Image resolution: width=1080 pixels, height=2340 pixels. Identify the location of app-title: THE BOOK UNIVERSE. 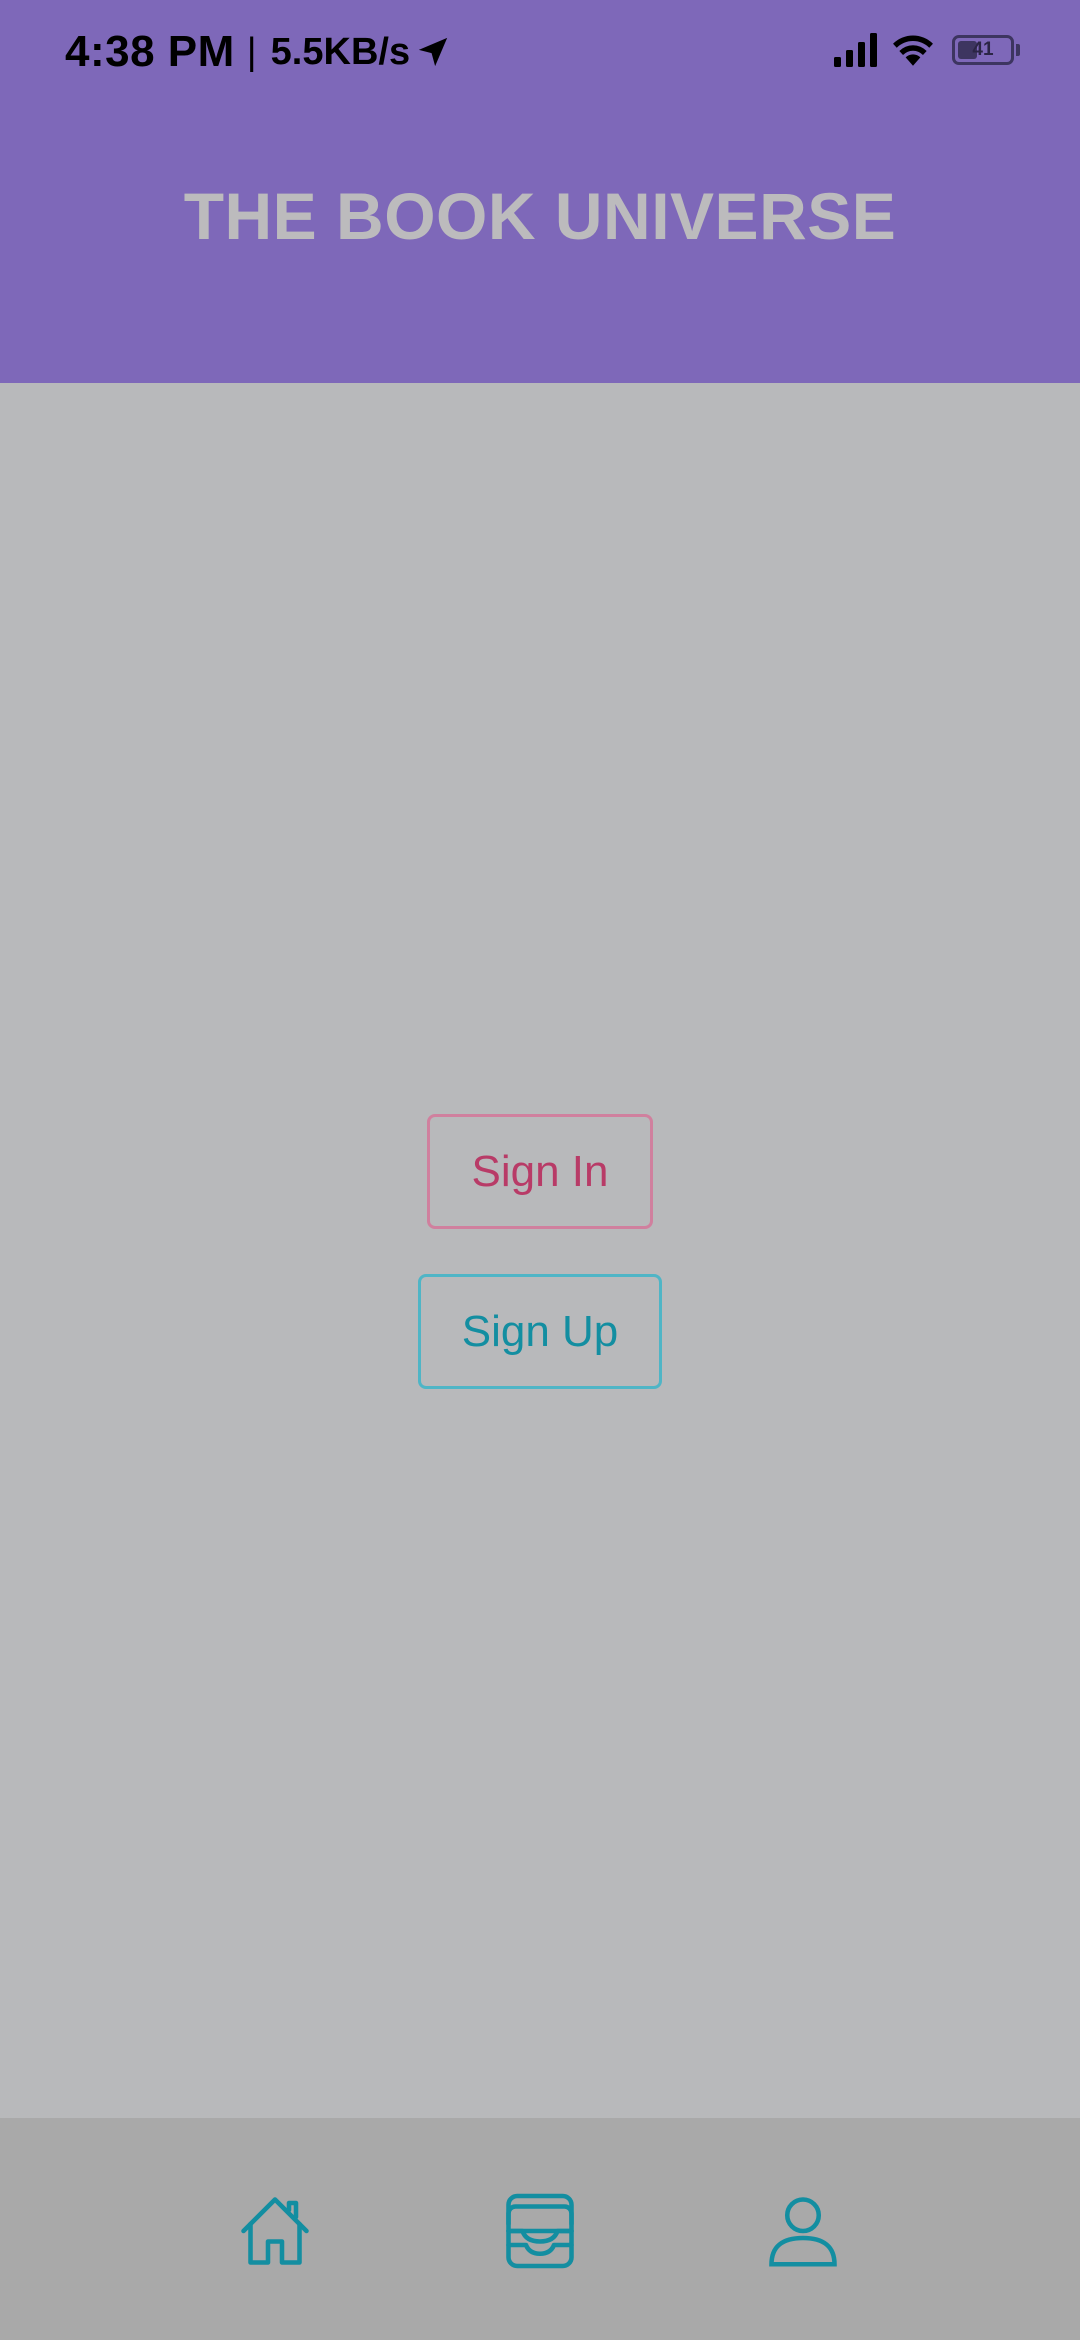
(540, 215).